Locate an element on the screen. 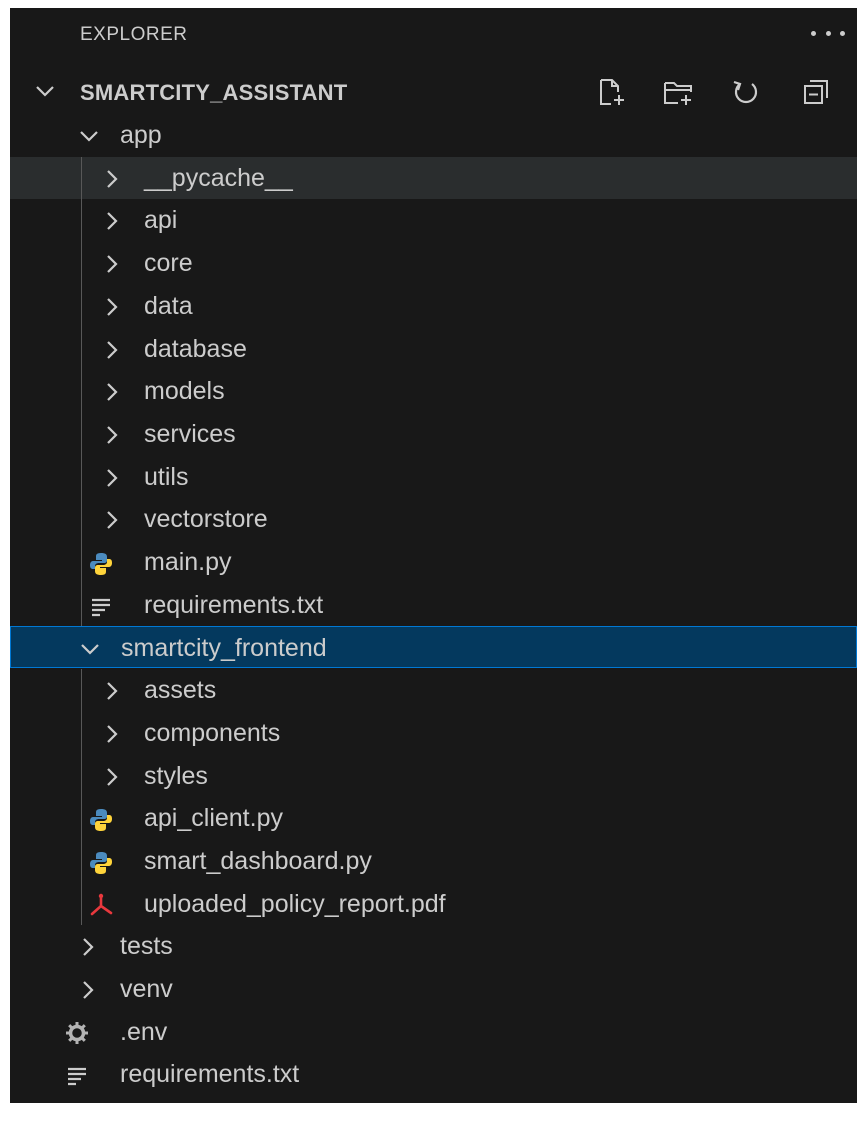 The height and width of the screenshot is (1131, 857). tree-item-services: services is located at coordinates (433, 434).